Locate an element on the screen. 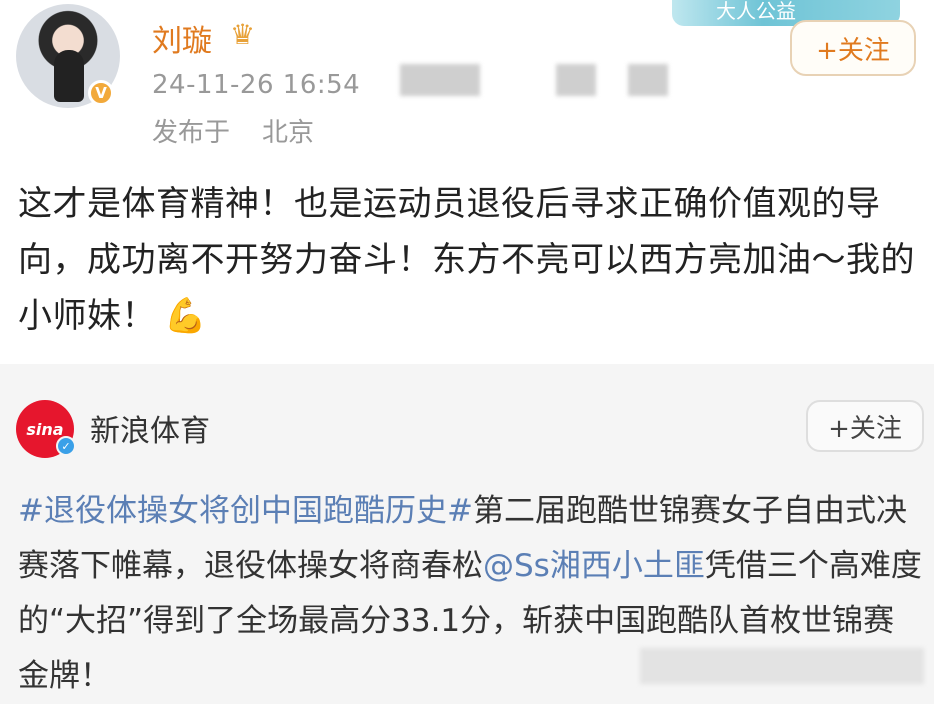 The height and width of the screenshot is (704, 934). post-location: 北京 is located at coordinates (288, 133).